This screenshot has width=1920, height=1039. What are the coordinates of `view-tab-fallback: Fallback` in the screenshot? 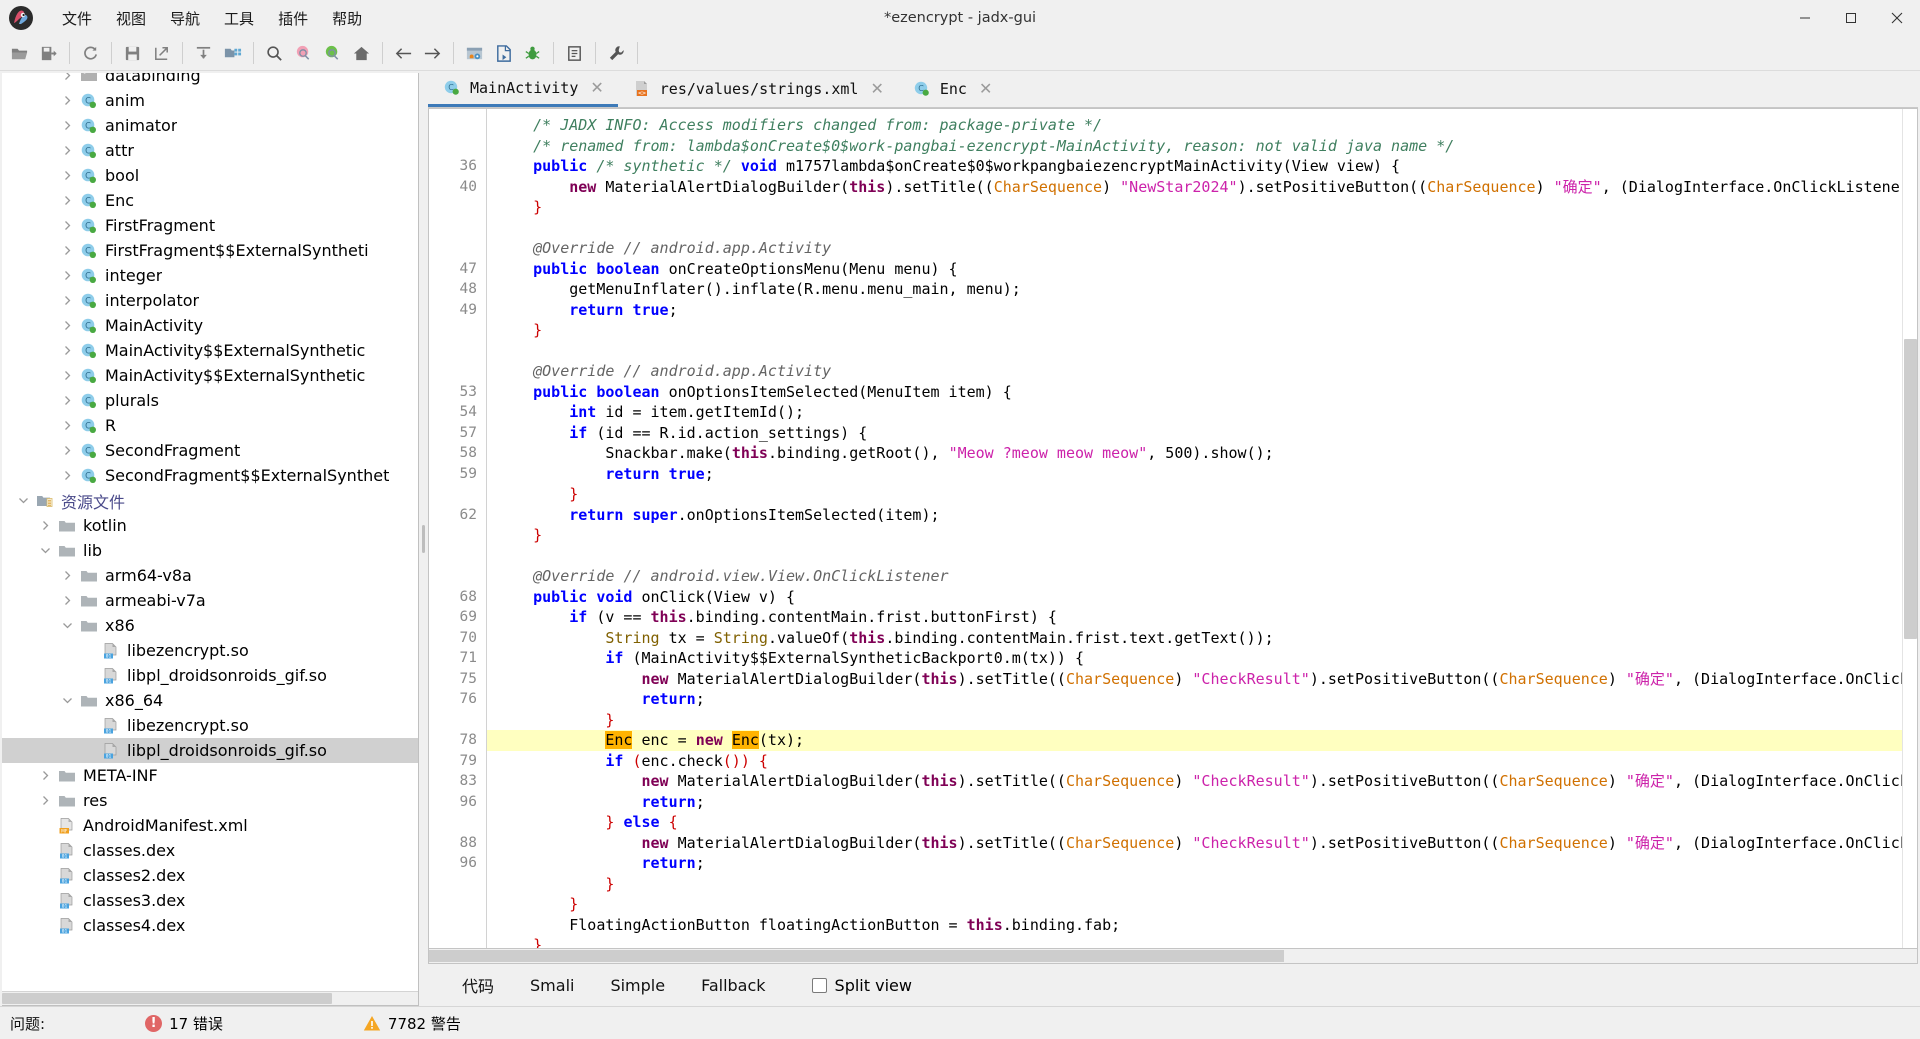 It's located at (733, 985).